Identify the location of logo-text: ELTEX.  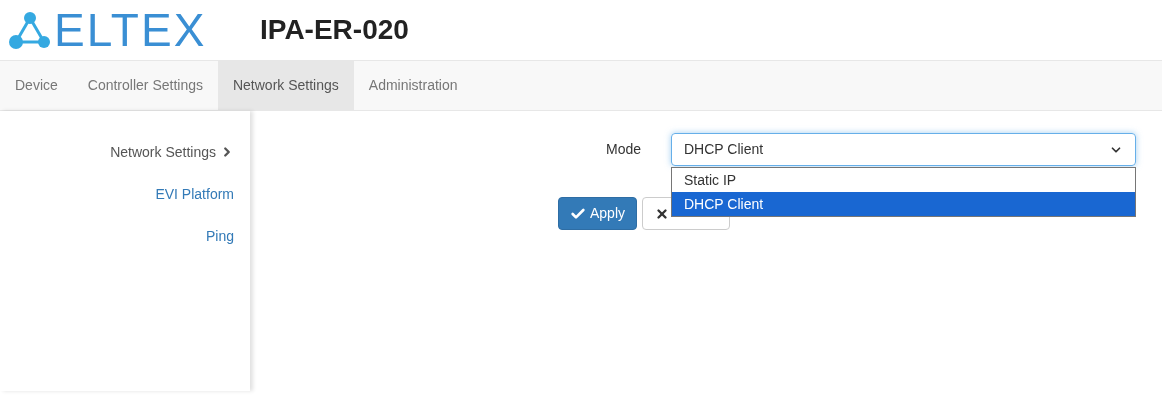
(130, 30).